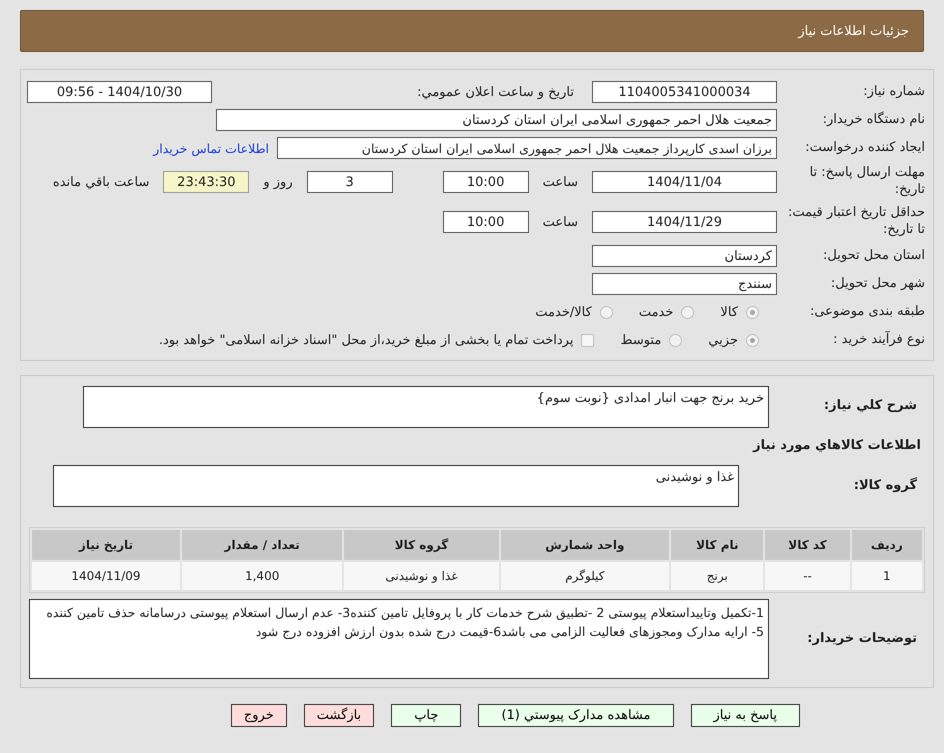 The width and height of the screenshot is (944, 753). I want to click on column-header: کد کالا, so click(807, 545).